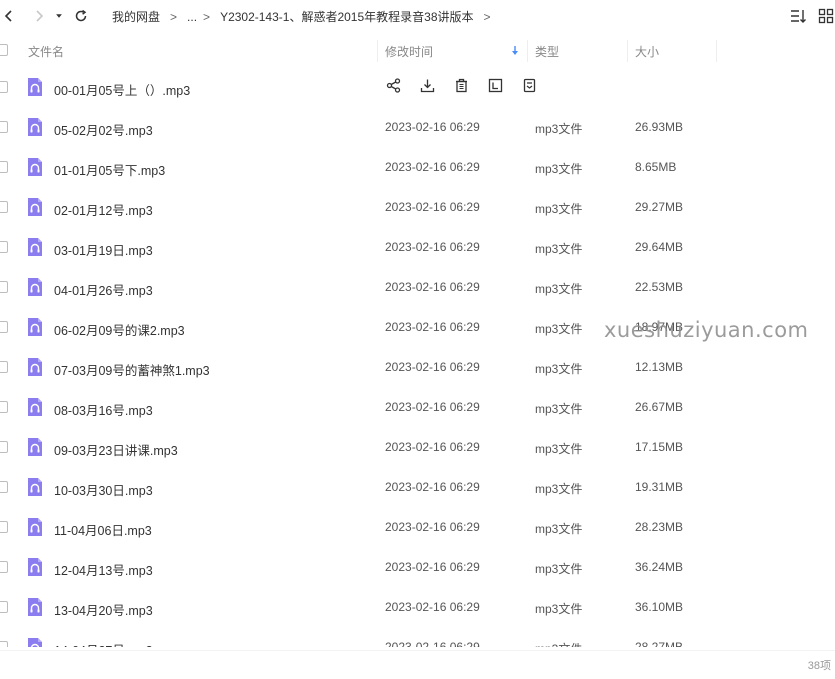 The width and height of the screenshot is (835, 679). What do you see at coordinates (103, 129) in the screenshot?
I see `file-name: 05-02月02号.mp3` at bounding box center [103, 129].